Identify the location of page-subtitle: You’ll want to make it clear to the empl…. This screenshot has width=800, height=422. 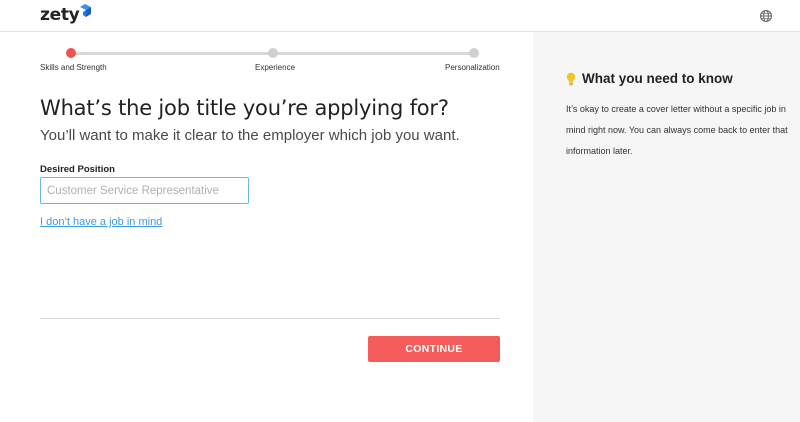
(250, 135).